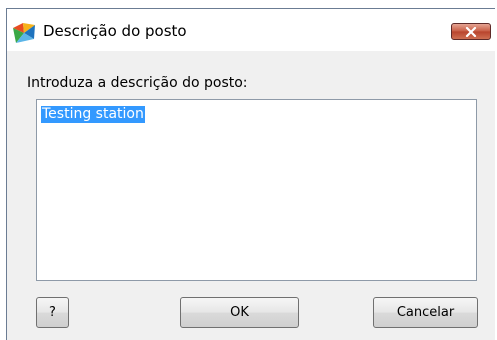  Describe the element at coordinates (52, 312) in the screenshot. I see `help-button: ?` at that location.